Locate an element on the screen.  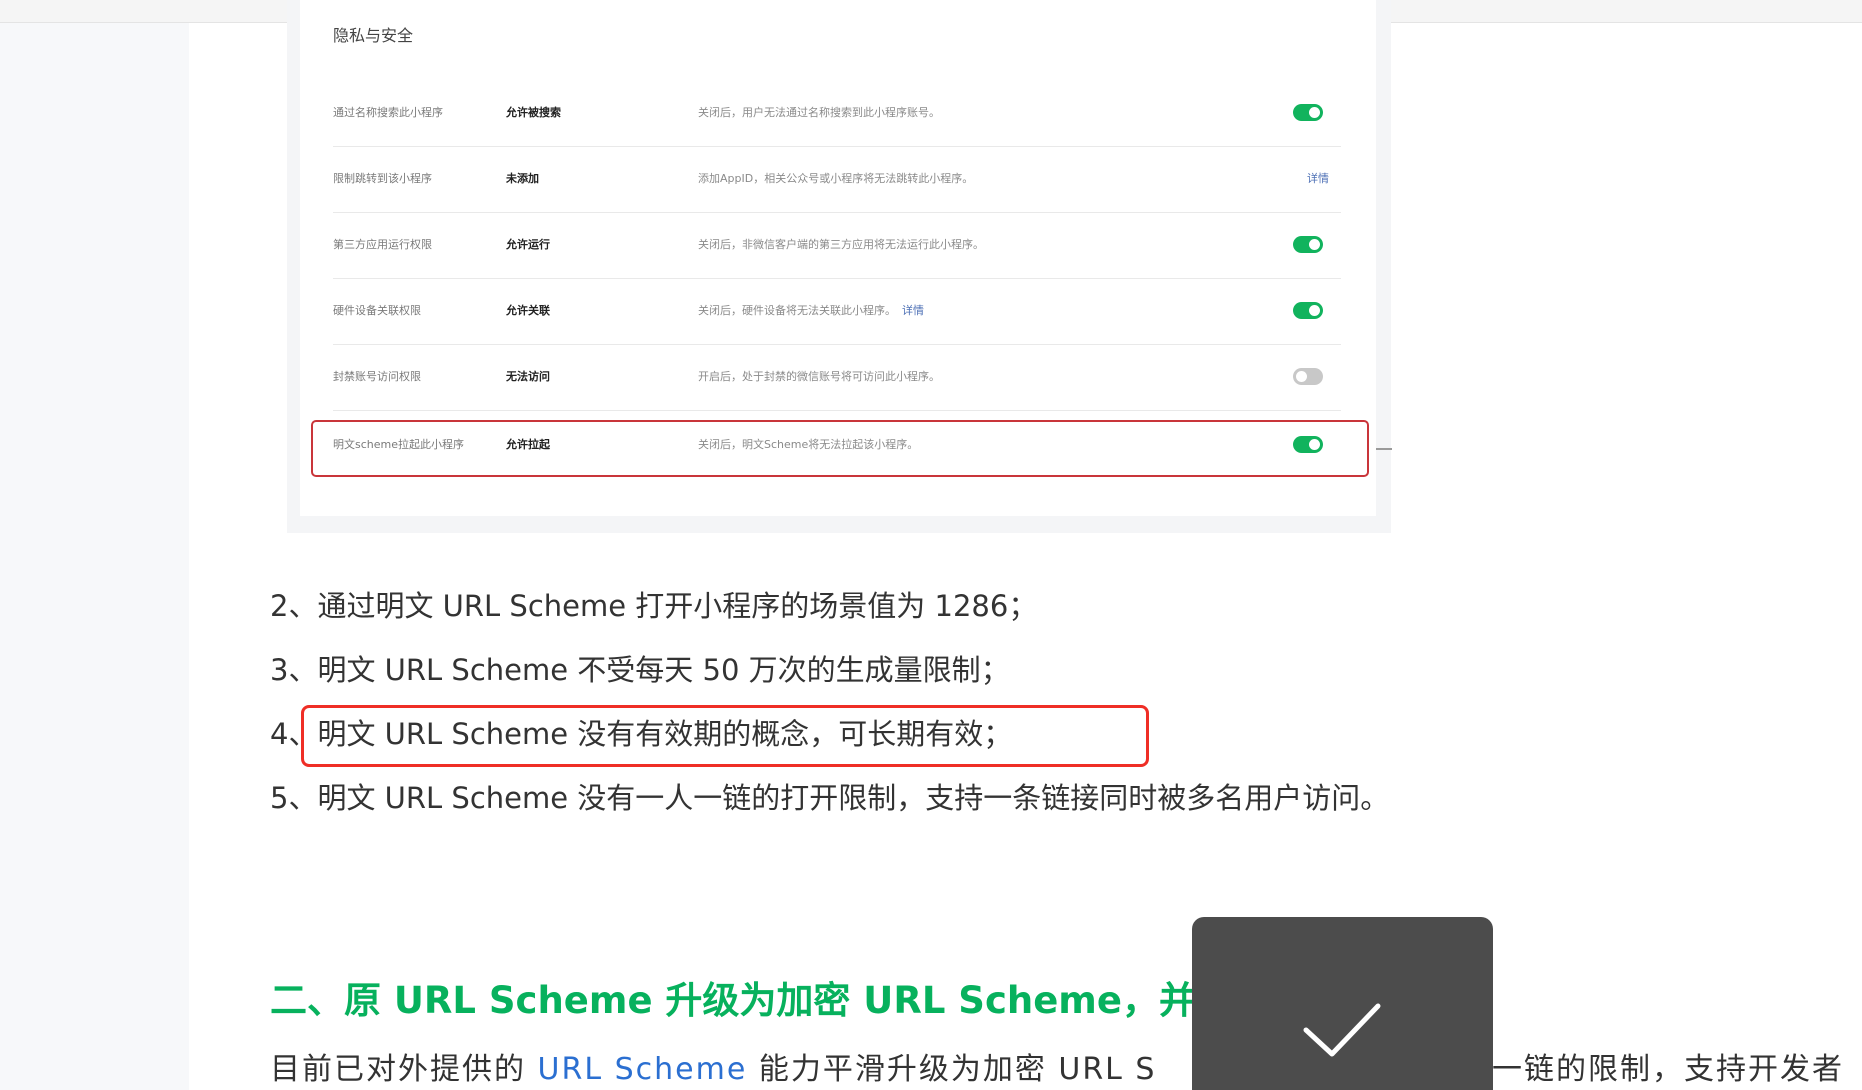
panel-title: 隐私与安全 is located at coordinates (373, 35).